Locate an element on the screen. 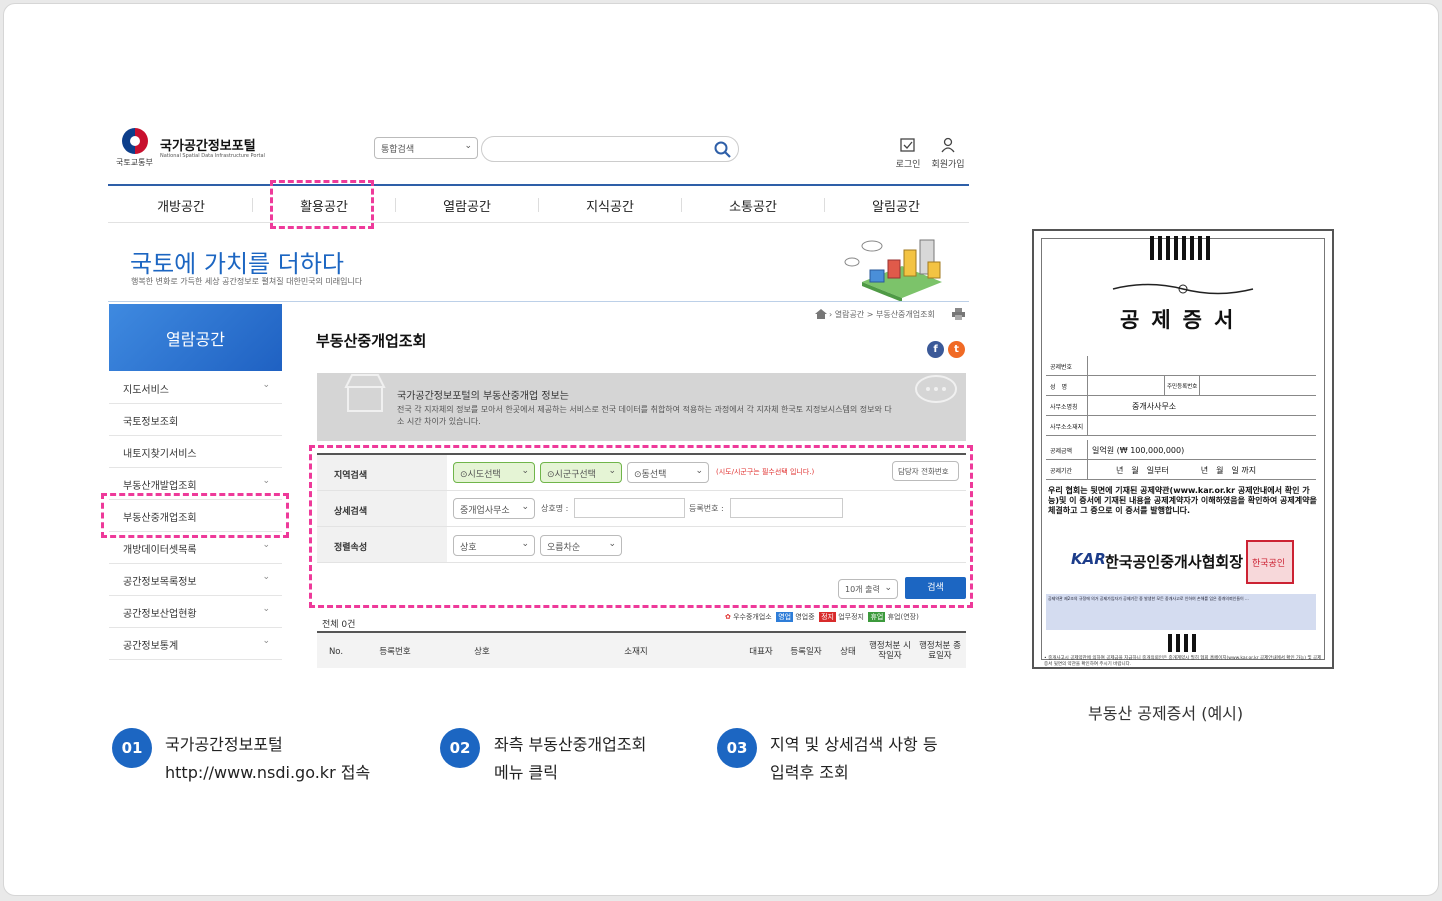 This screenshot has width=1442, height=901. certificate-row: 공제기간 년 월 일부터 년 월 일 까지 is located at coordinates (1181, 470).